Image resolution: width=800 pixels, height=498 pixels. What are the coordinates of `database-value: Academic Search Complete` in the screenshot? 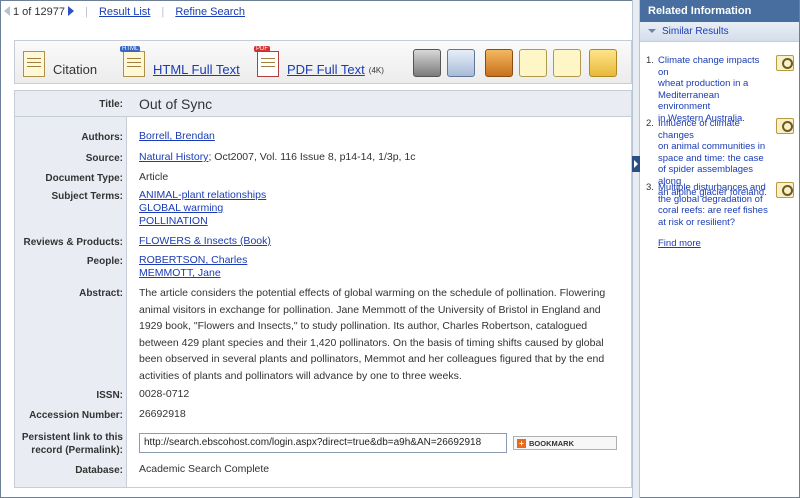 It's located at (204, 469).